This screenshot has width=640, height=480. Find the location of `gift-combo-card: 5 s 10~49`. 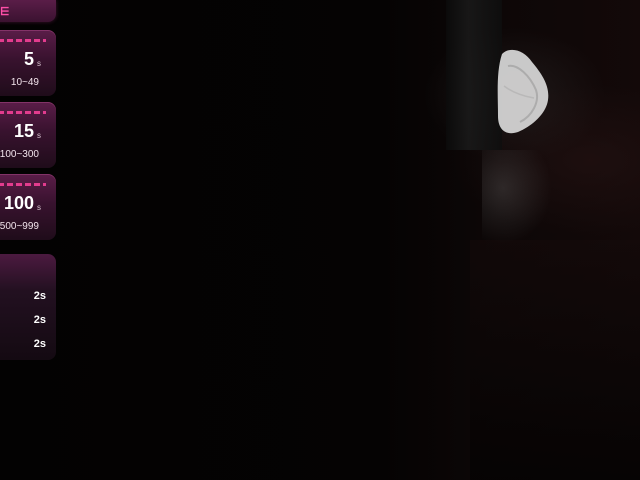

gift-combo-card: 5 s 10~49 is located at coordinates (28, 63).